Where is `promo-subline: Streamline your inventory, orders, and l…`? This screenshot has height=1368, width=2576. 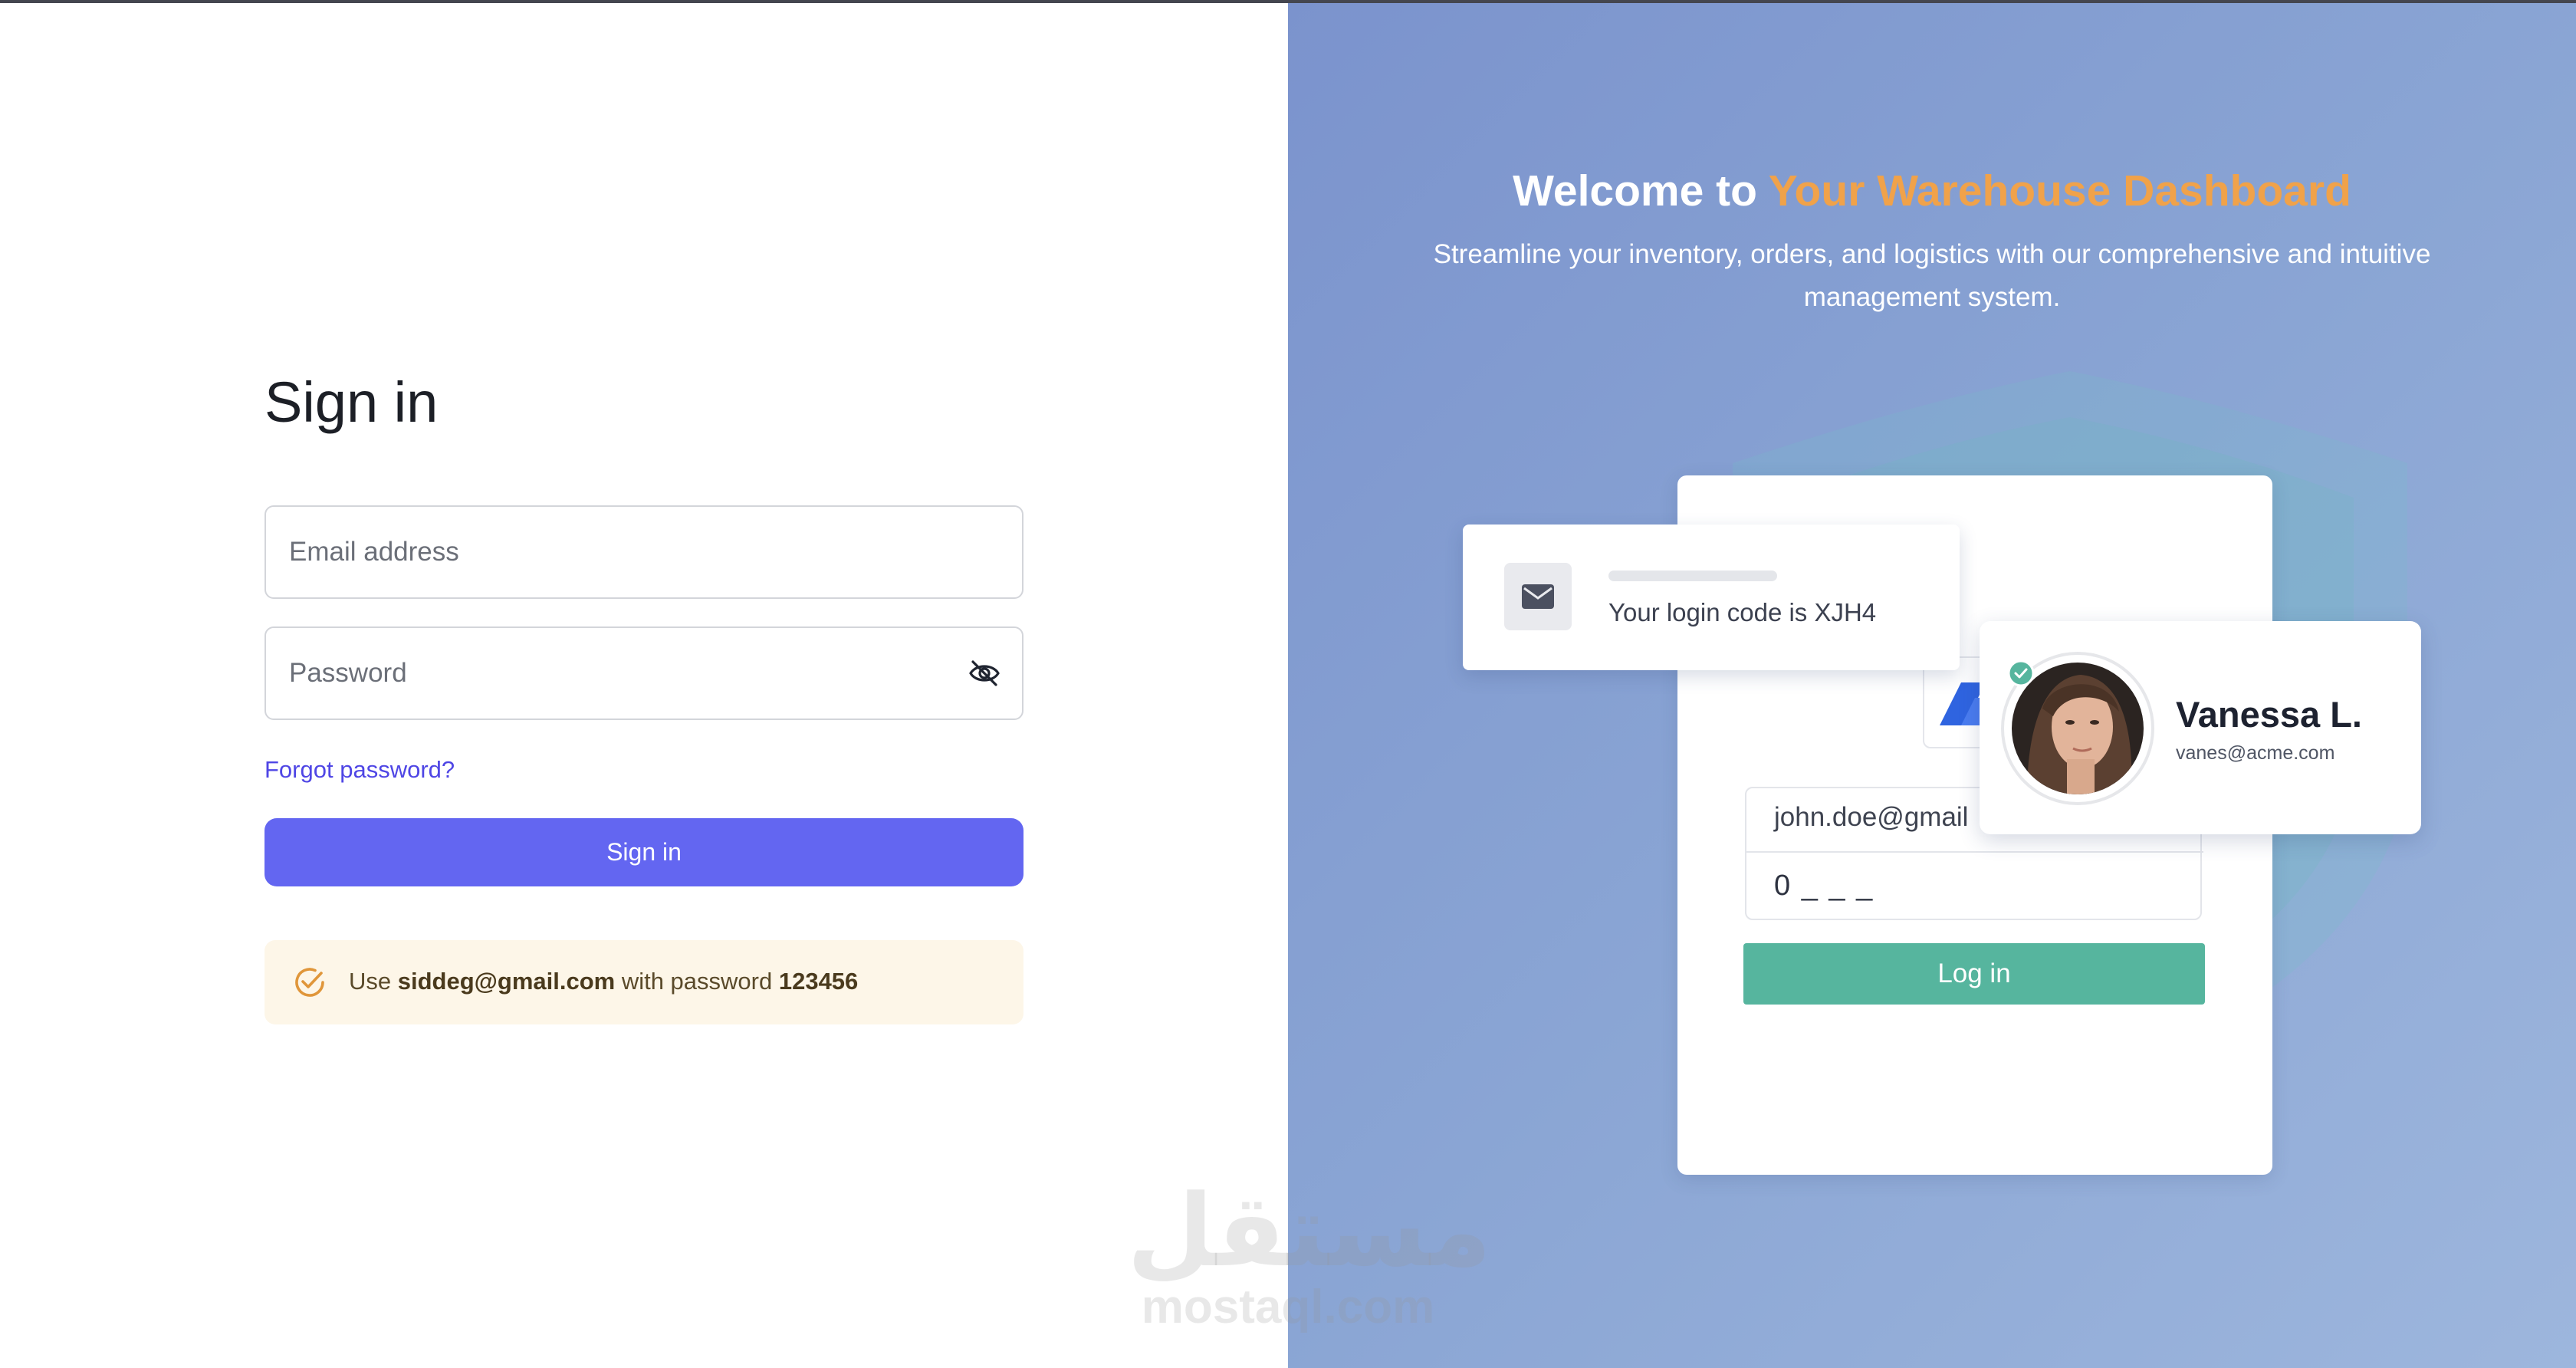
promo-subline: Streamline your inventory, orders, and l… is located at coordinates (1932, 275).